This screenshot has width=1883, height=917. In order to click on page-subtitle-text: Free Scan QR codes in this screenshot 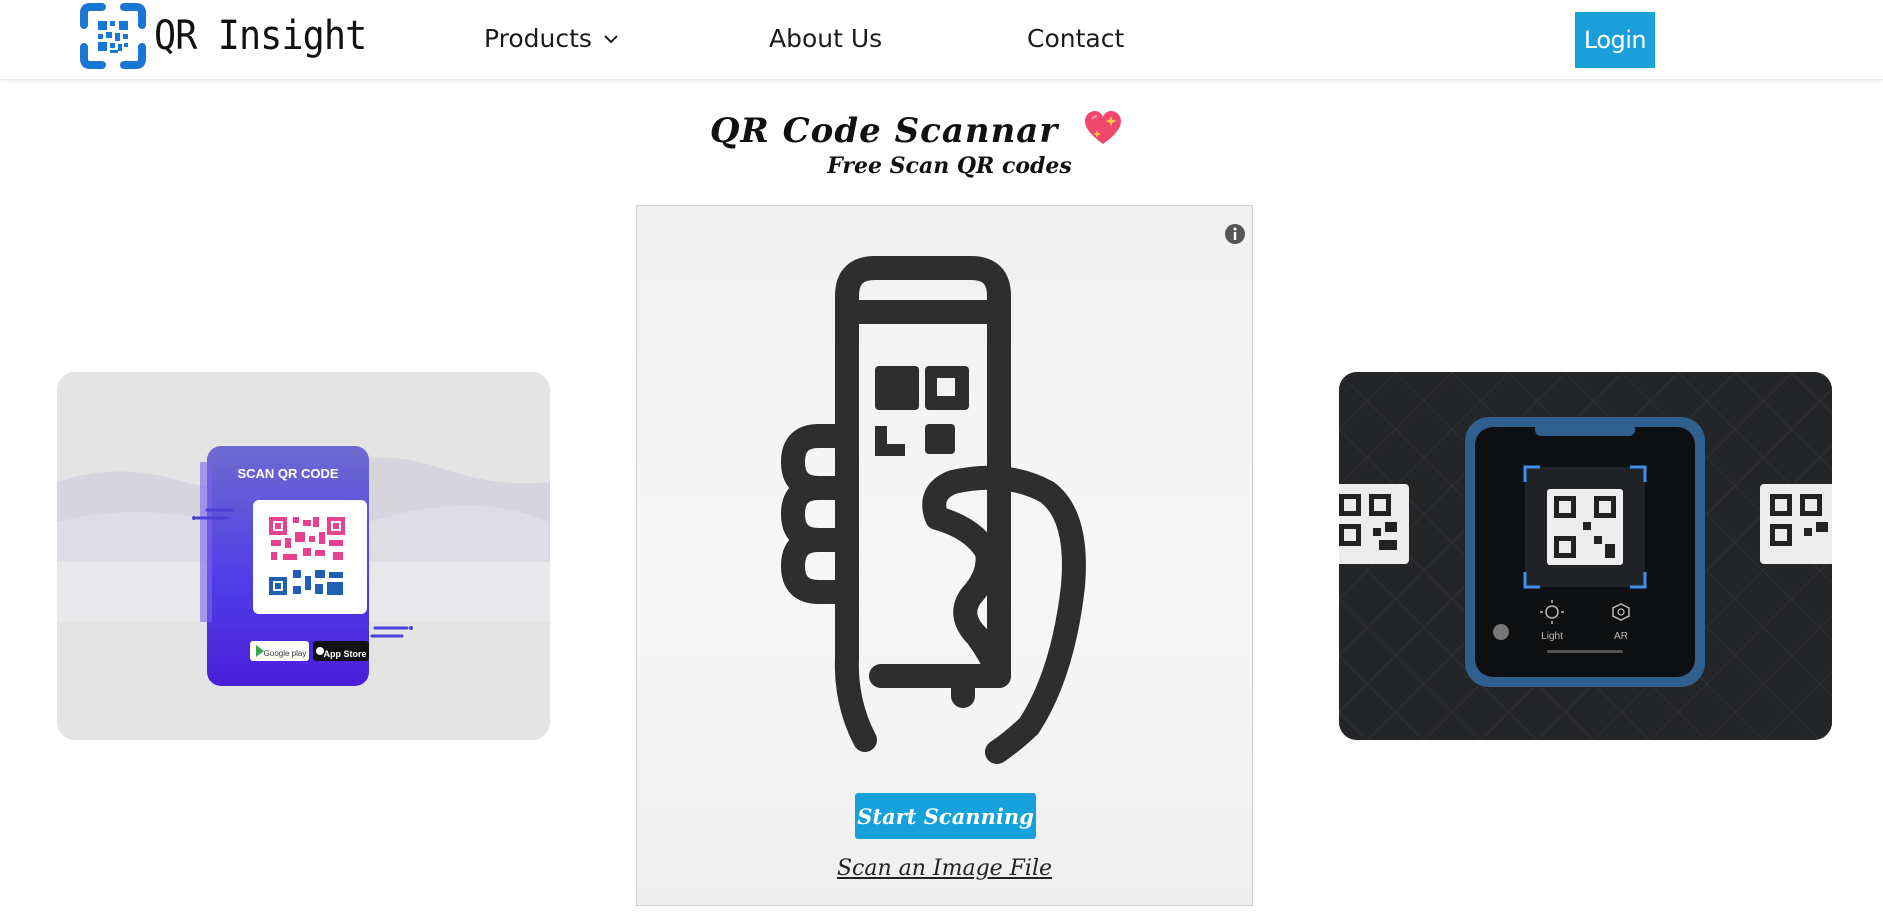, I will do `click(949, 166)`.